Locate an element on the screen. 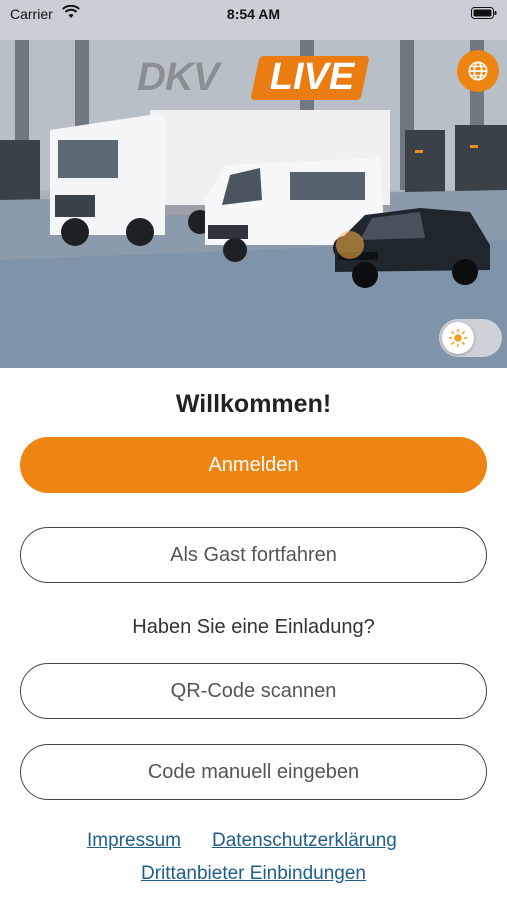 The height and width of the screenshot is (900, 507). language-button is located at coordinates (478, 71).